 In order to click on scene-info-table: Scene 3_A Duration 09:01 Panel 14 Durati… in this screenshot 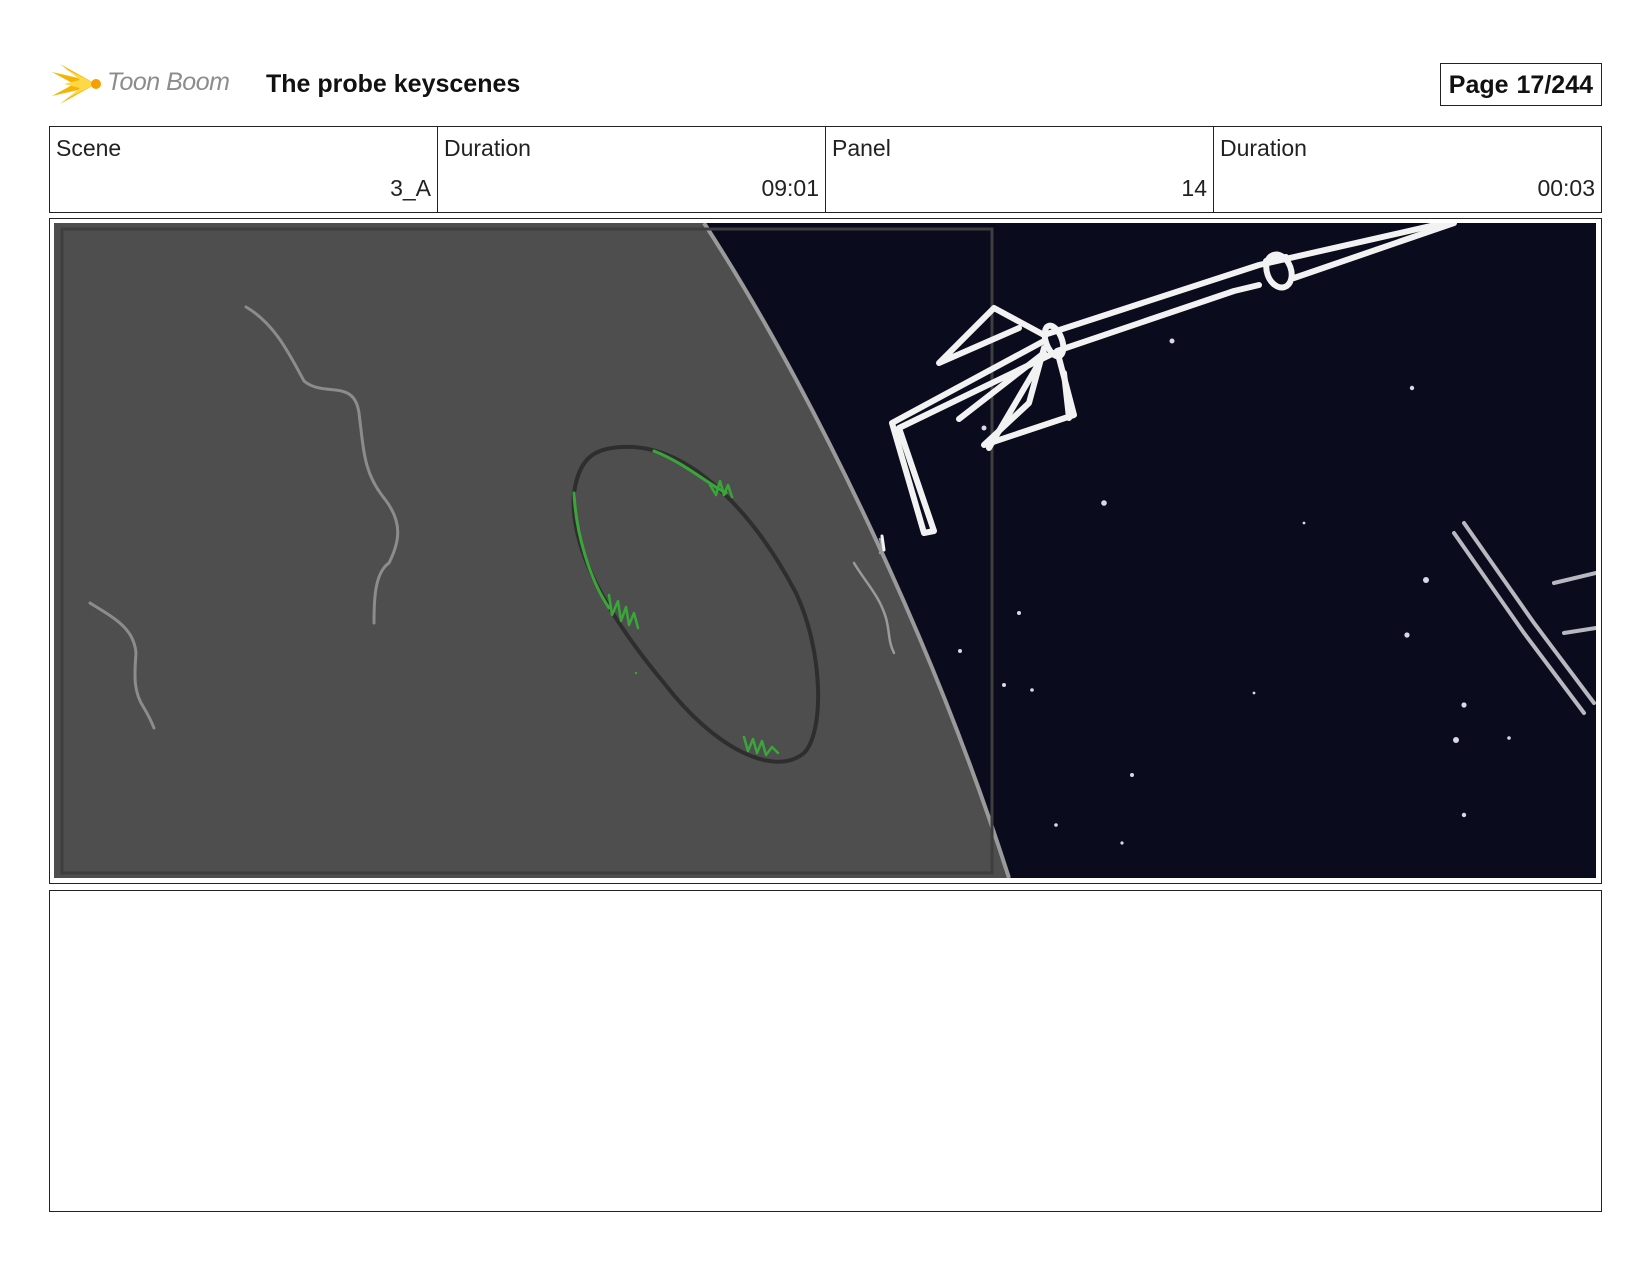, I will do `click(825, 169)`.